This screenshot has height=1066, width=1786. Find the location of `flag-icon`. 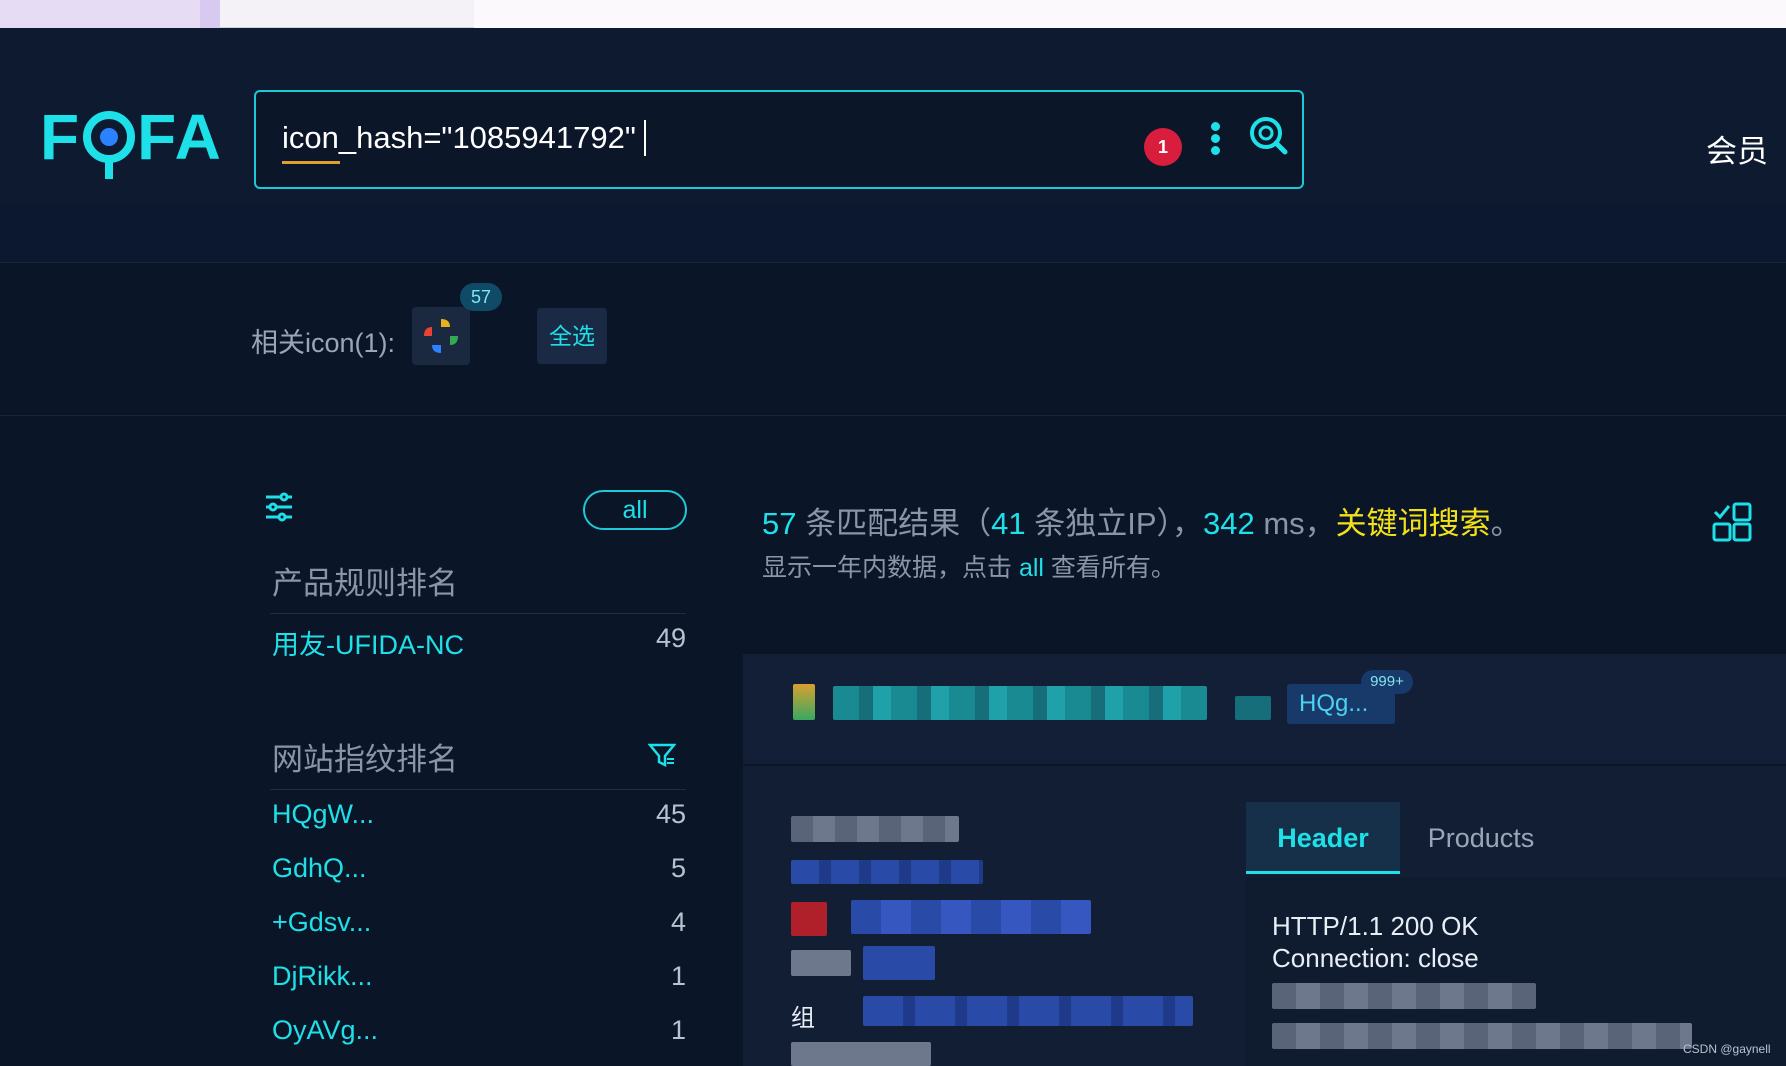

flag-icon is located at coordinates (809, 919).